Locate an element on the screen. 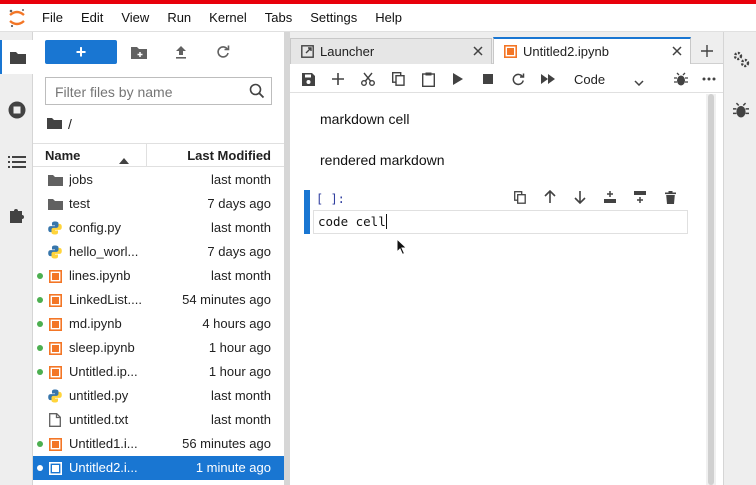 This screenshot has width=756, height=485. menu-kernel: Kernel is located at coordinates (228, 18).